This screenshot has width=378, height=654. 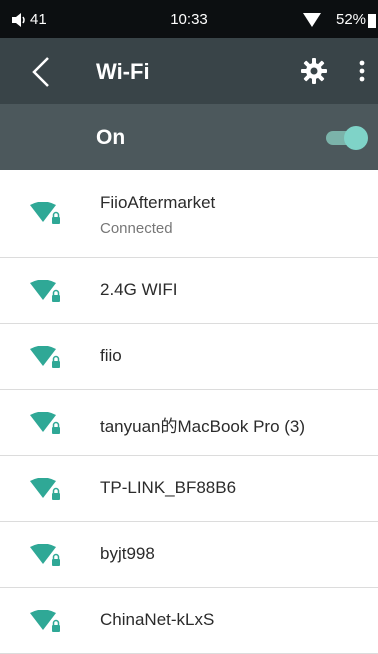 I want to click on page-title: Wi-Fi, so click(x=123, y=71).